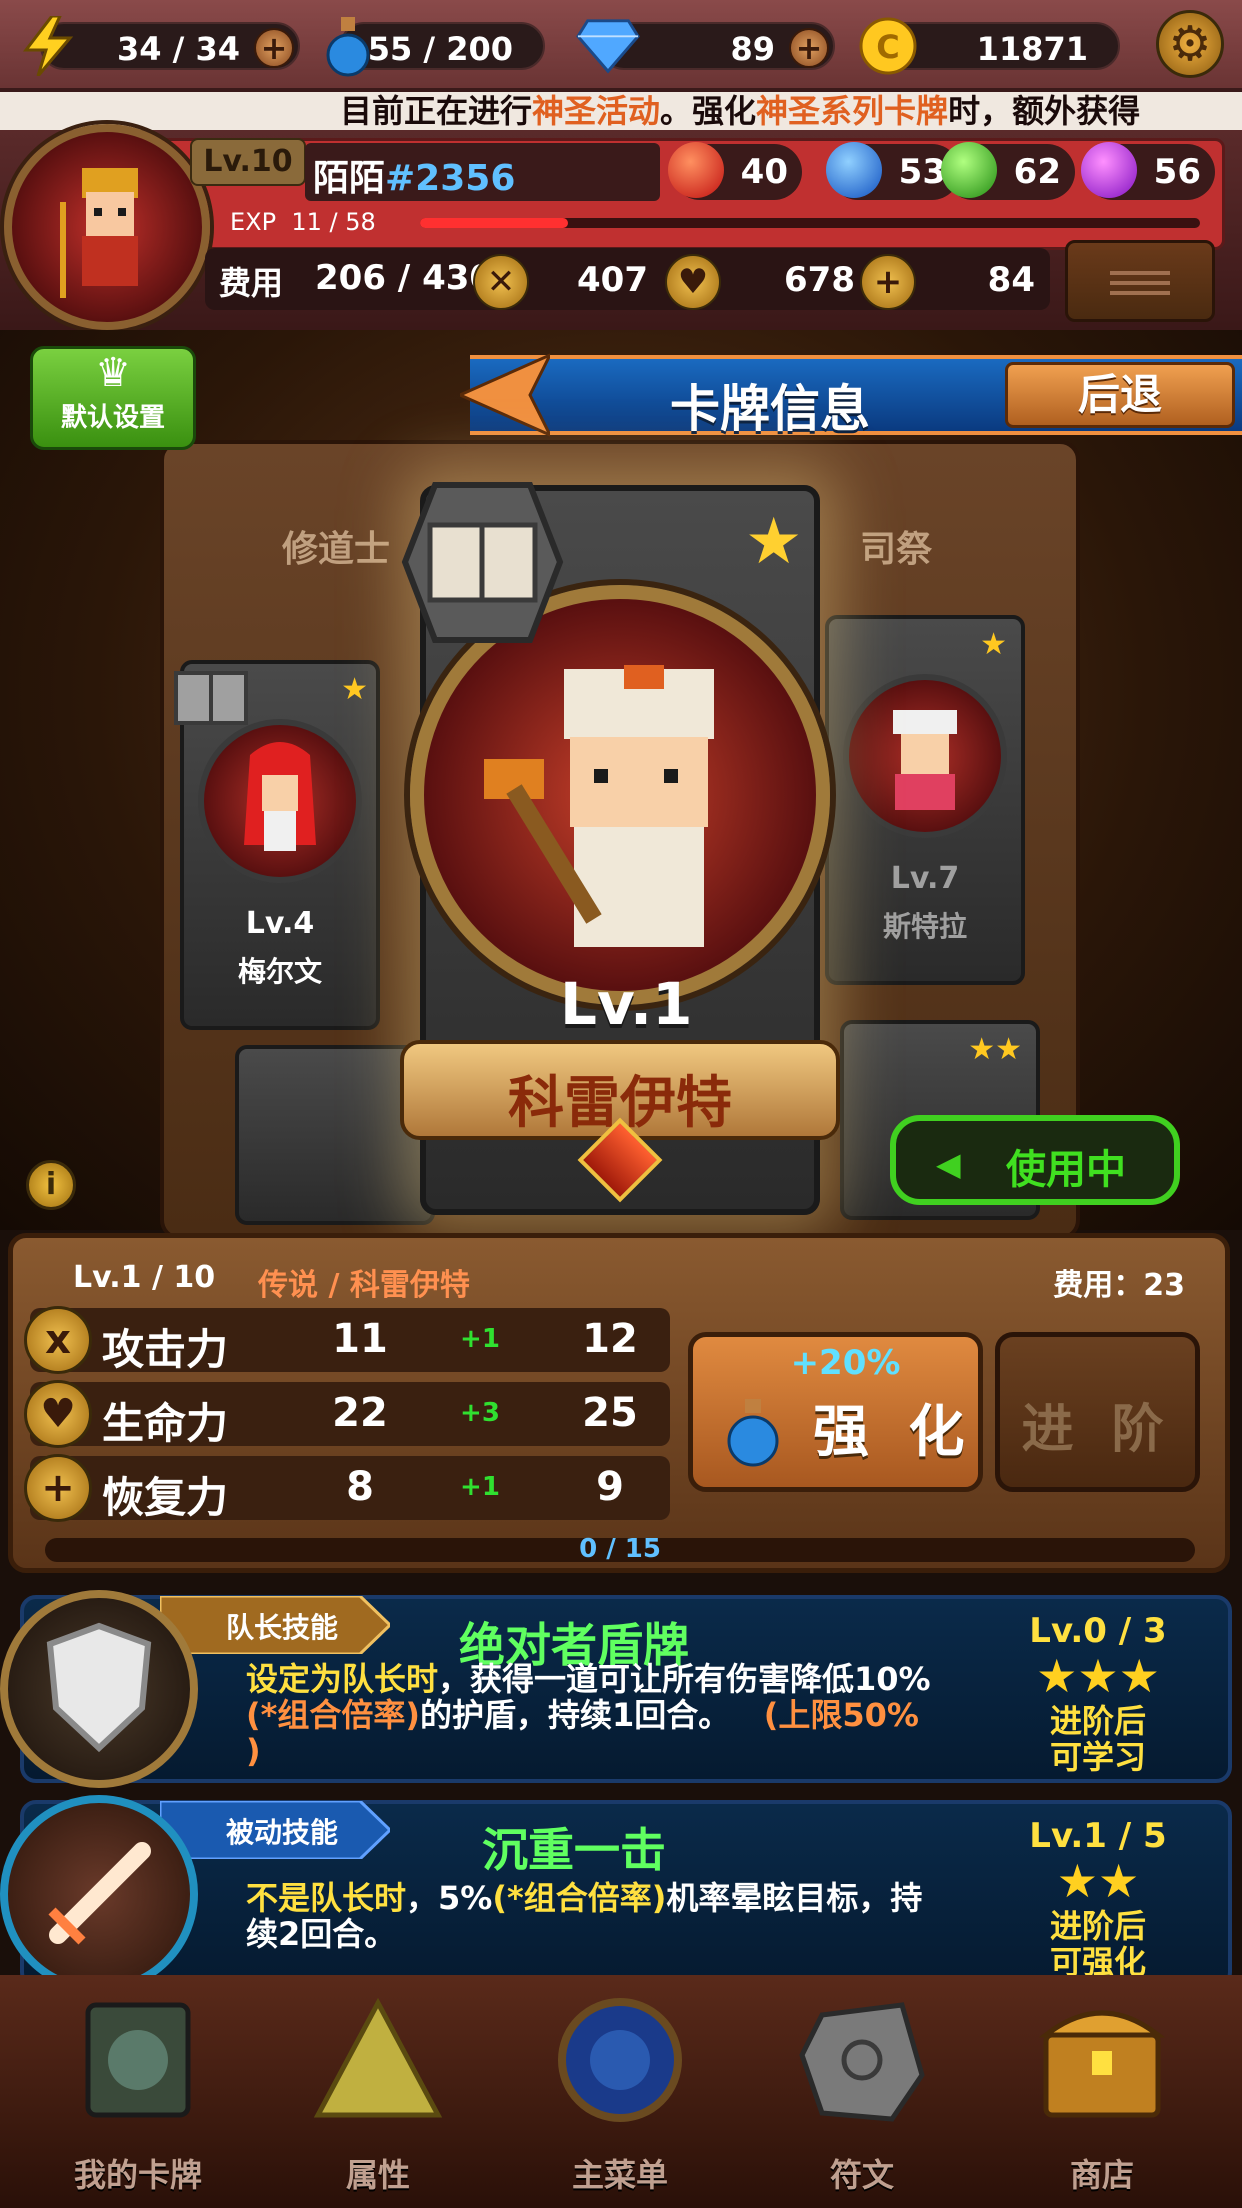 The height and width of the screenshot is (2208, 1242). I want to click on add-energy-button: +, so click(274, 48).